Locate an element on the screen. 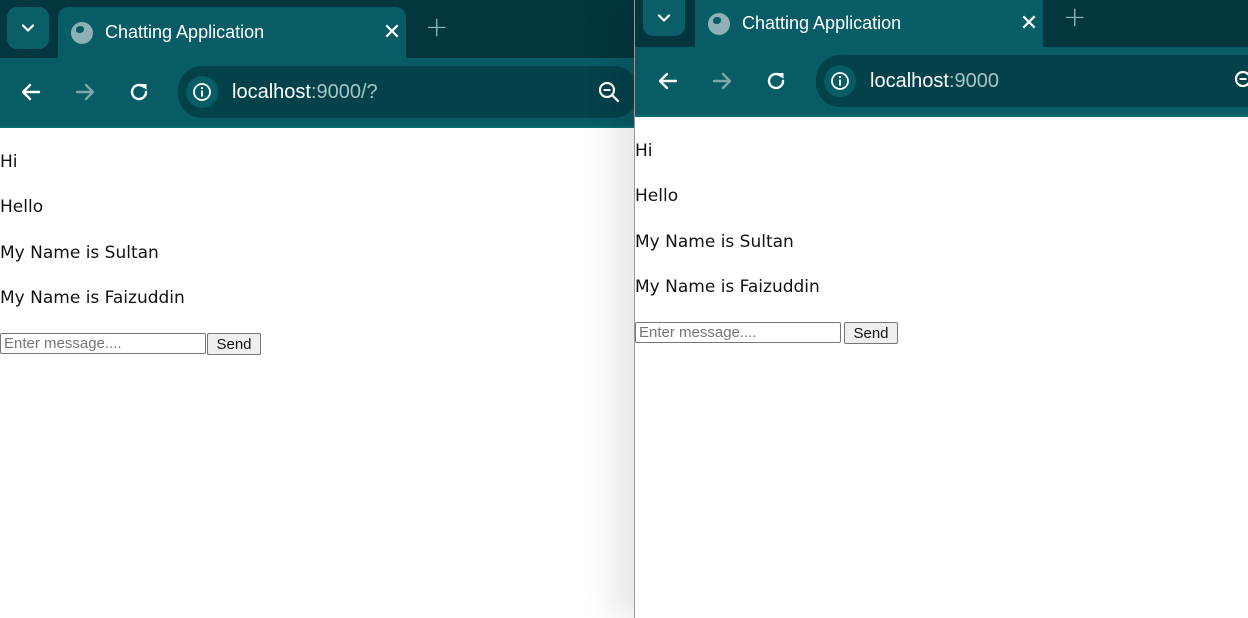 This screenshot has width=1248, height=618. url-text: localhost:9000/? is located at coordinates (305, 92).